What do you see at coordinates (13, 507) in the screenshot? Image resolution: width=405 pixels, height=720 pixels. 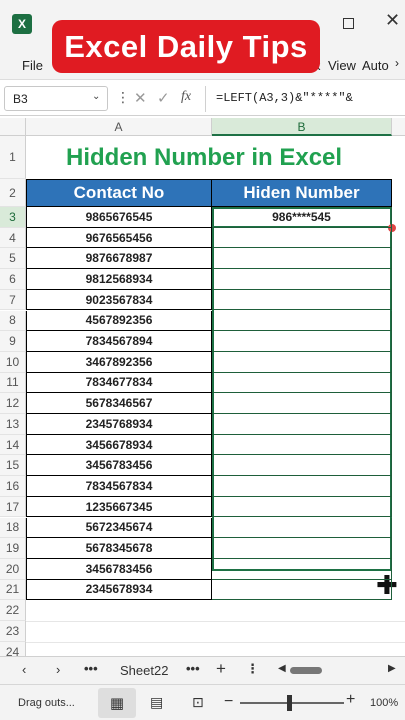 I see `row-header: 17` at bounding box center [13, 507].